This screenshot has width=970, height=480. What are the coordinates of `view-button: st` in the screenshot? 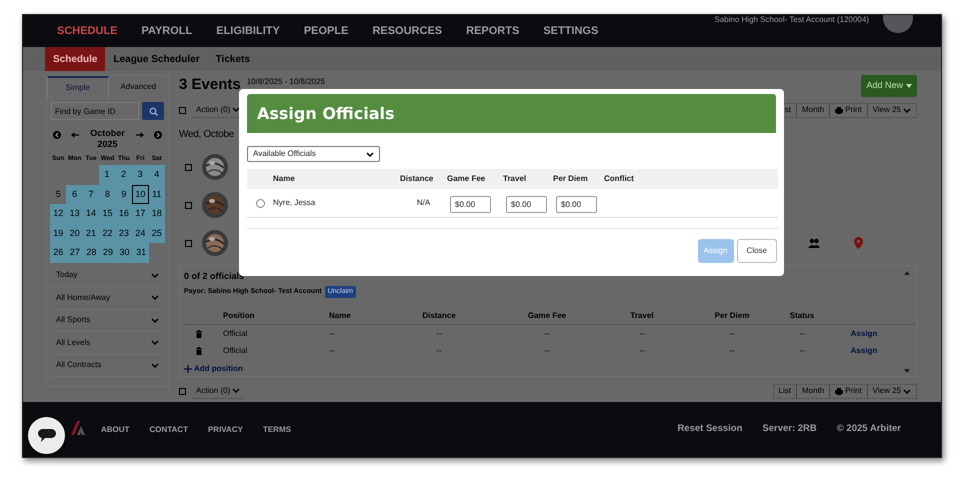 It's located at (788, 110).